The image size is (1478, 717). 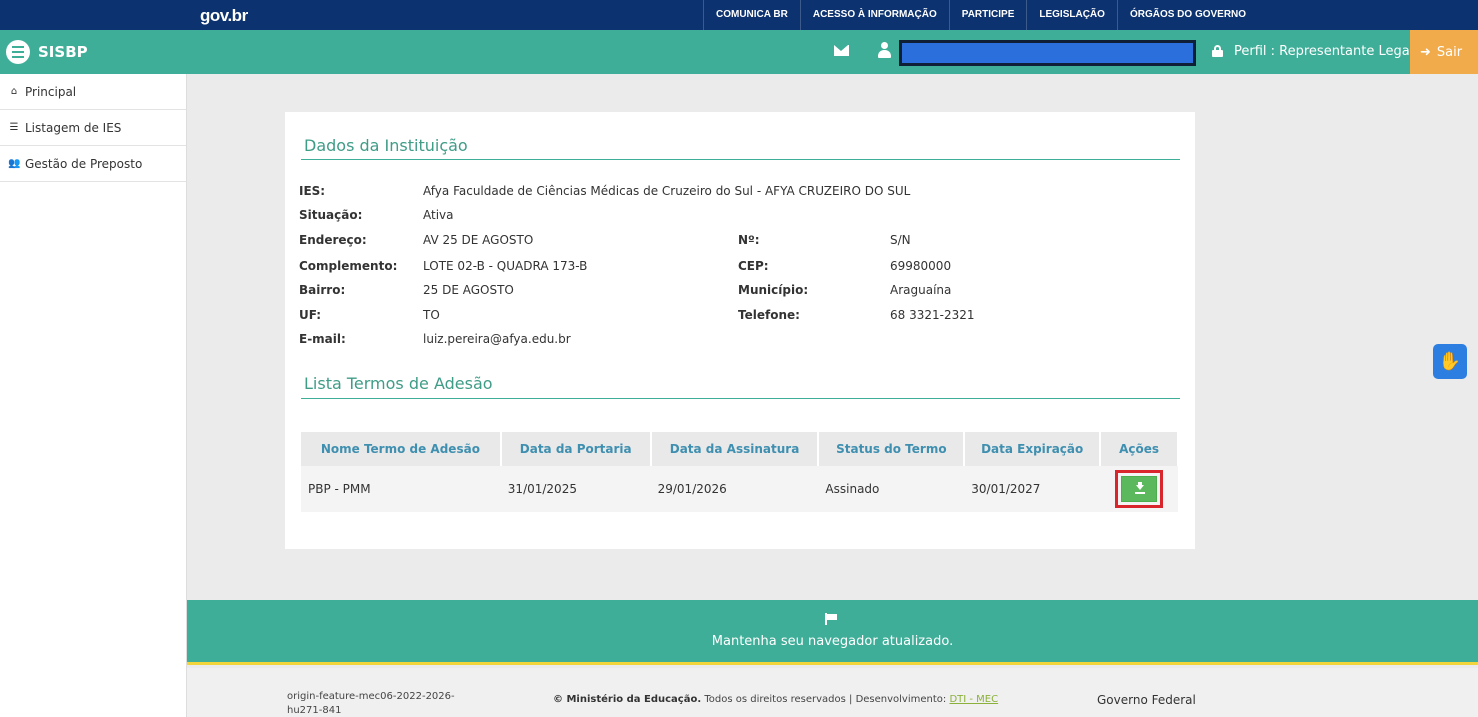 What do you see at coordinates (1146, 700) in the screenshot?
I see `governo-federal-label: Governo Federal` at bounding box center [1146, 700].